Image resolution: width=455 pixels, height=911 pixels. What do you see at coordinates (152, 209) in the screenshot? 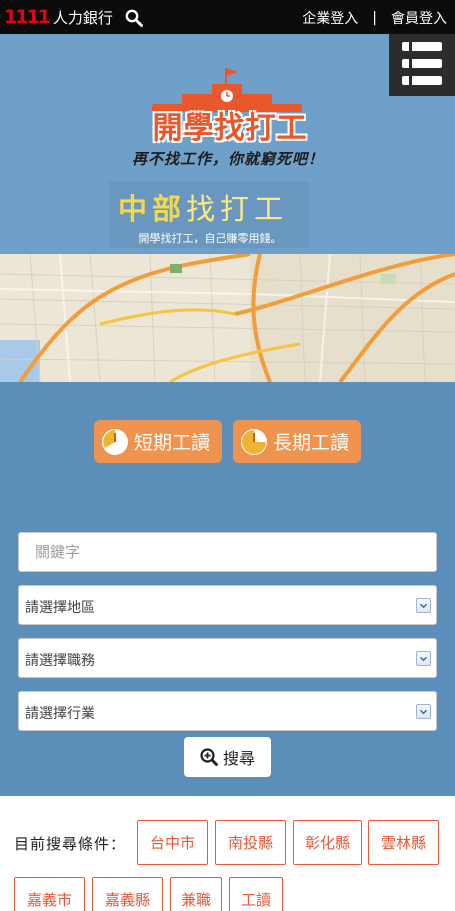
I see `region-title-strong: 中部` at bounding box center [152, 209].